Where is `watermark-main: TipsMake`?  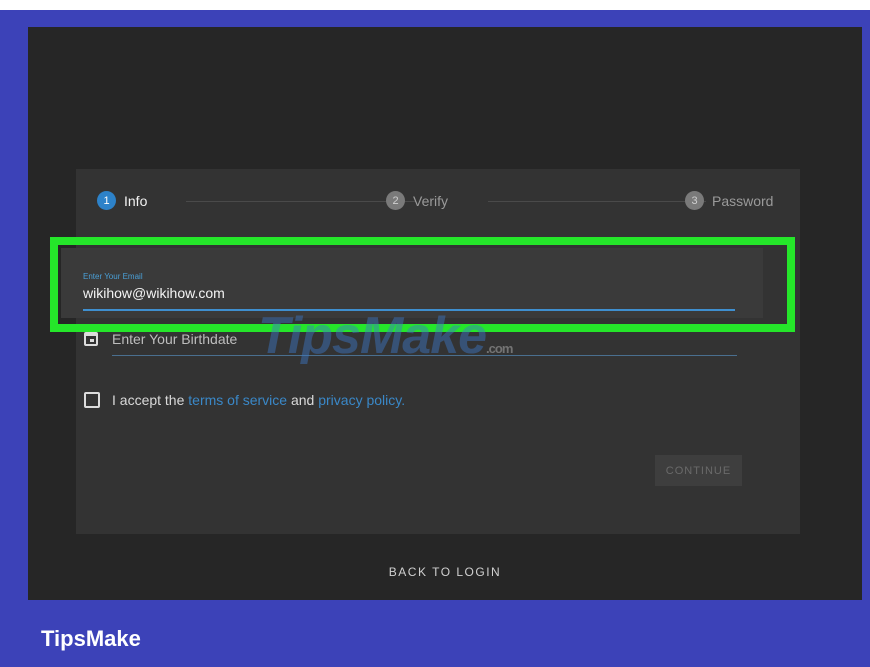 watermark-main: TipsMake is located at coordinates (372, 336).